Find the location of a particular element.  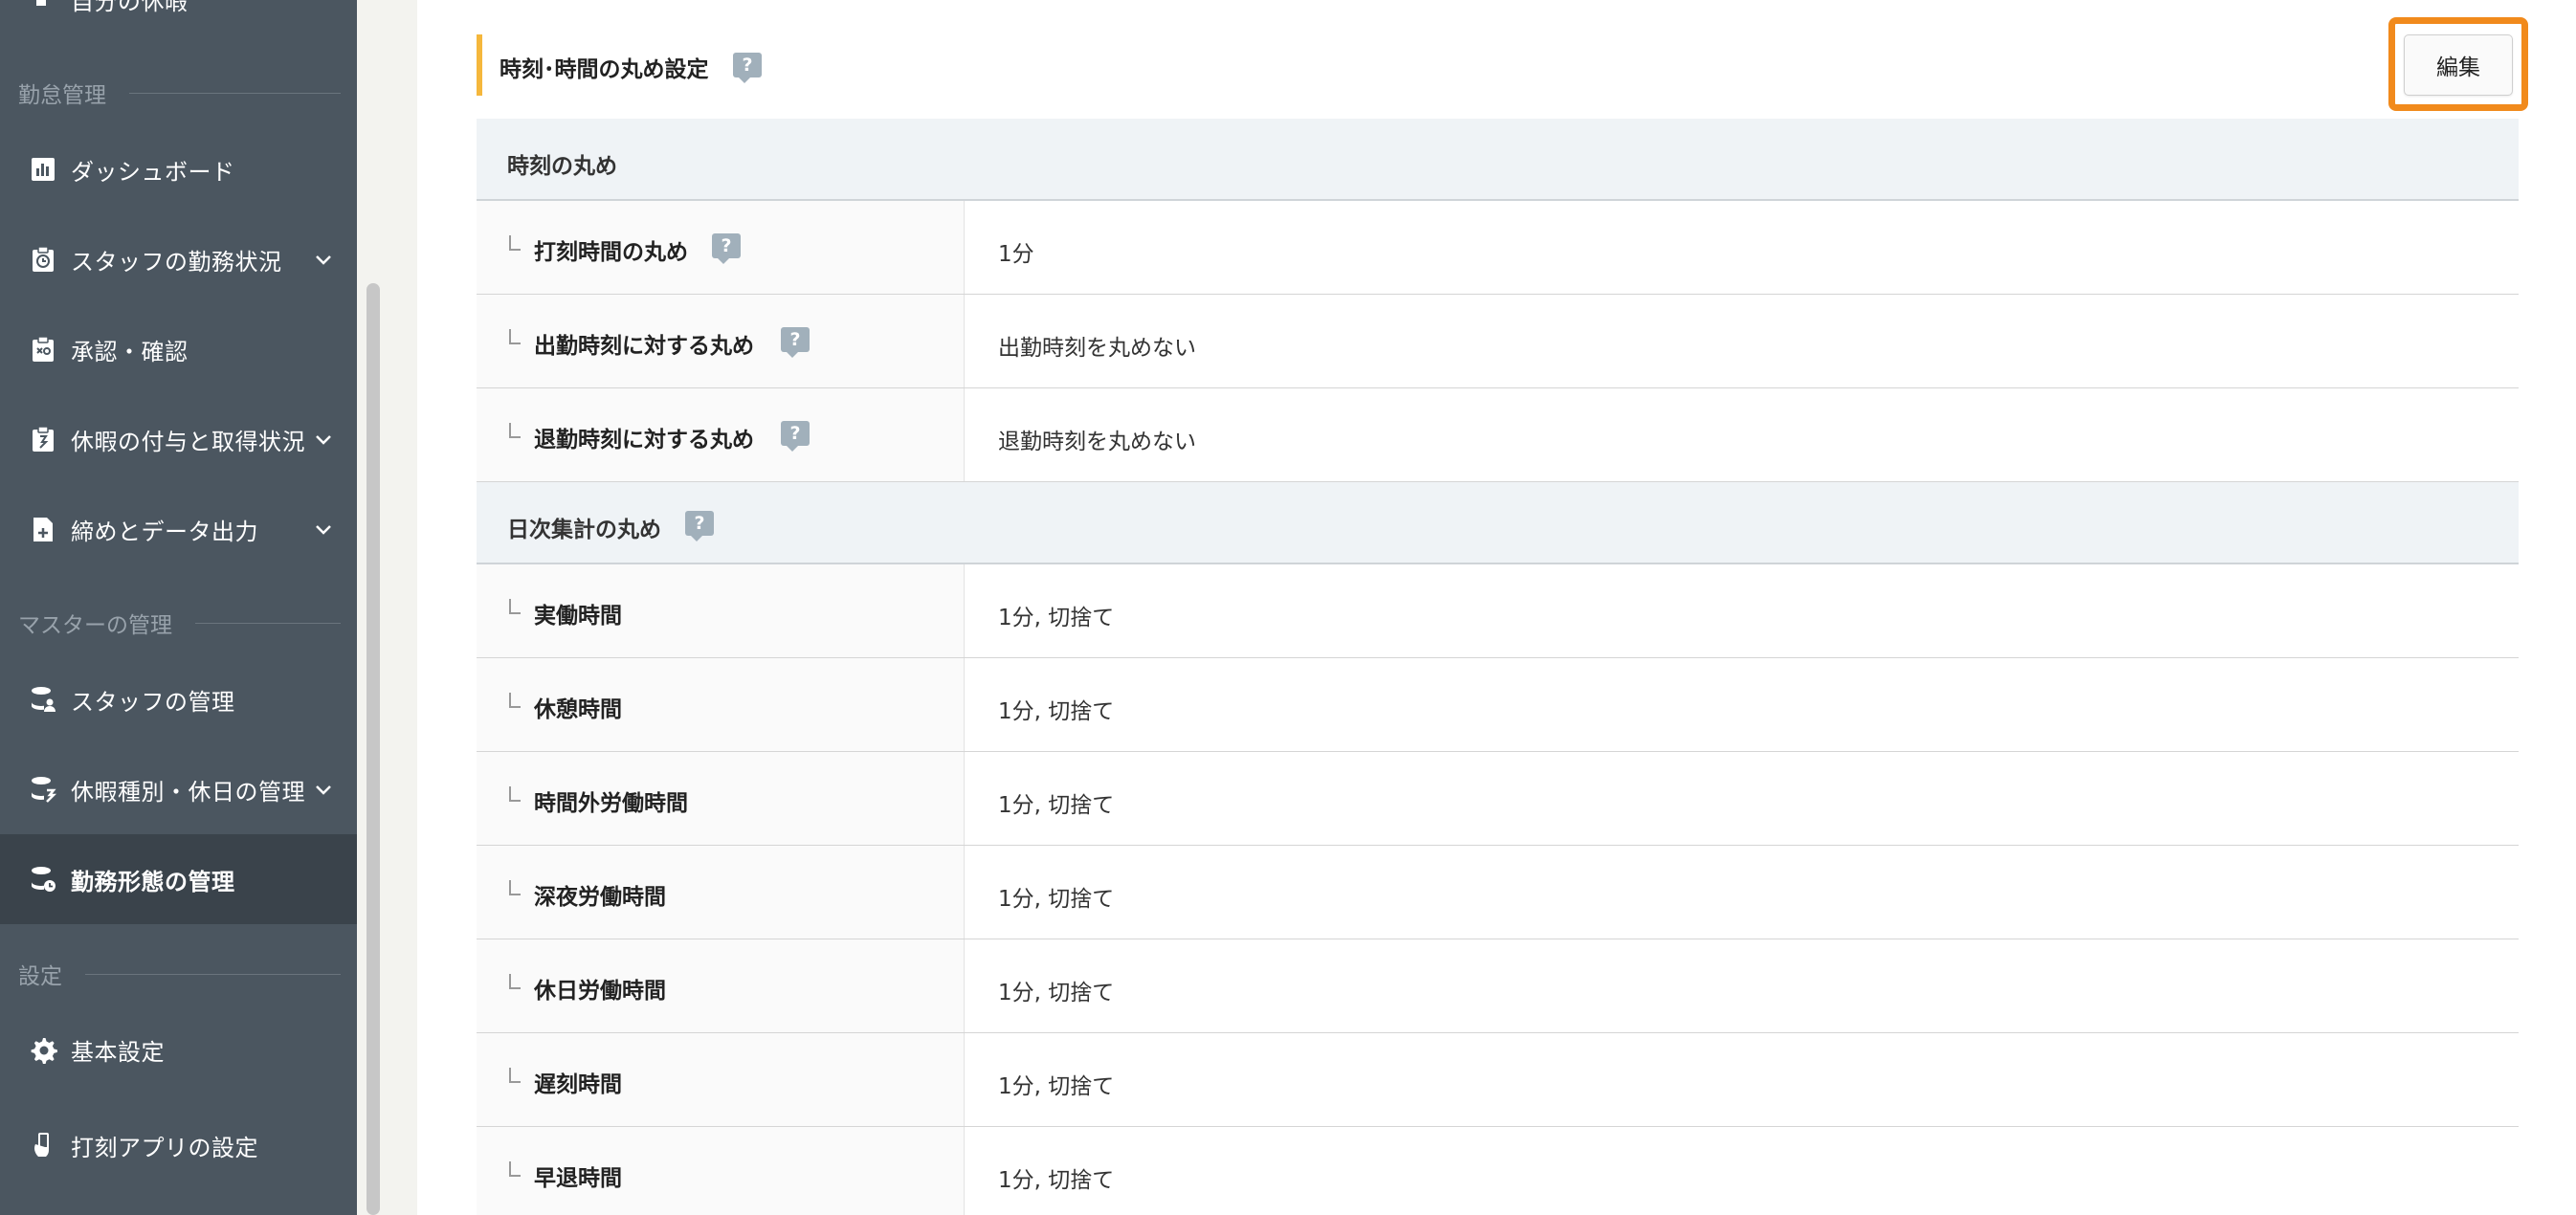

row-label-cell: 出勤時刻に対する丸め ? is located at coordinates (721, 341).